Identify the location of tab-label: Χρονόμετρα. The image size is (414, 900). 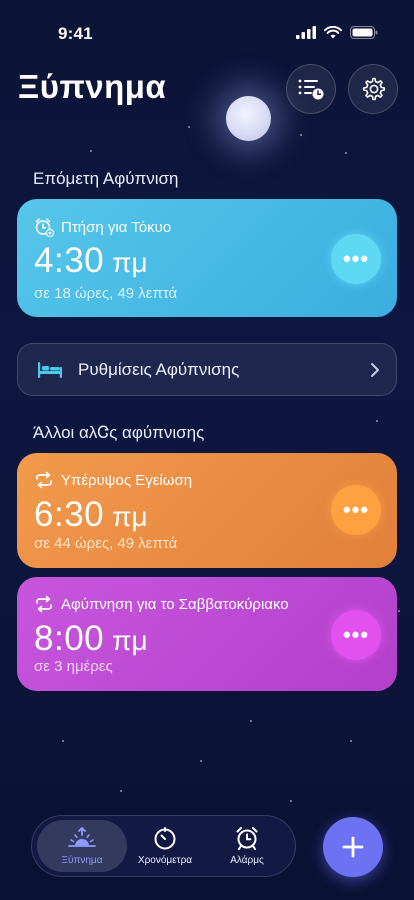
(165, 860).